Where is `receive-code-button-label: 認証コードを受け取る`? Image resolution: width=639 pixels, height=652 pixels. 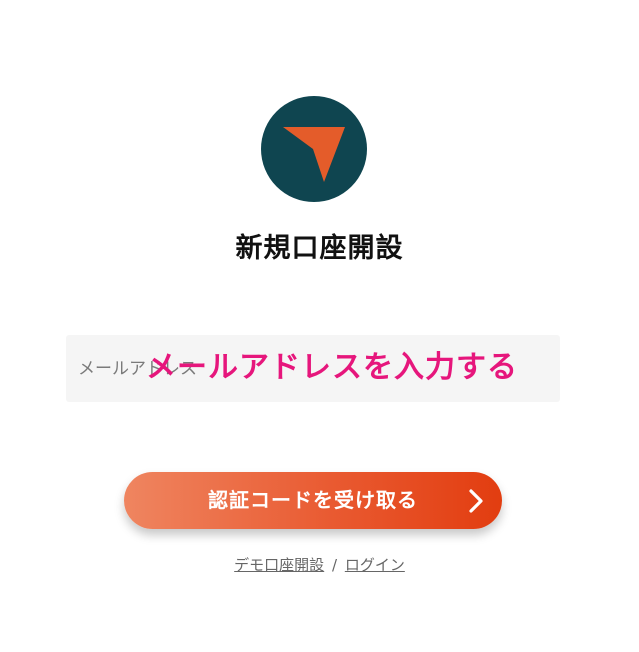
receive-code-button-label: 認証コードを受け取る is located at coordinates (313, 500).